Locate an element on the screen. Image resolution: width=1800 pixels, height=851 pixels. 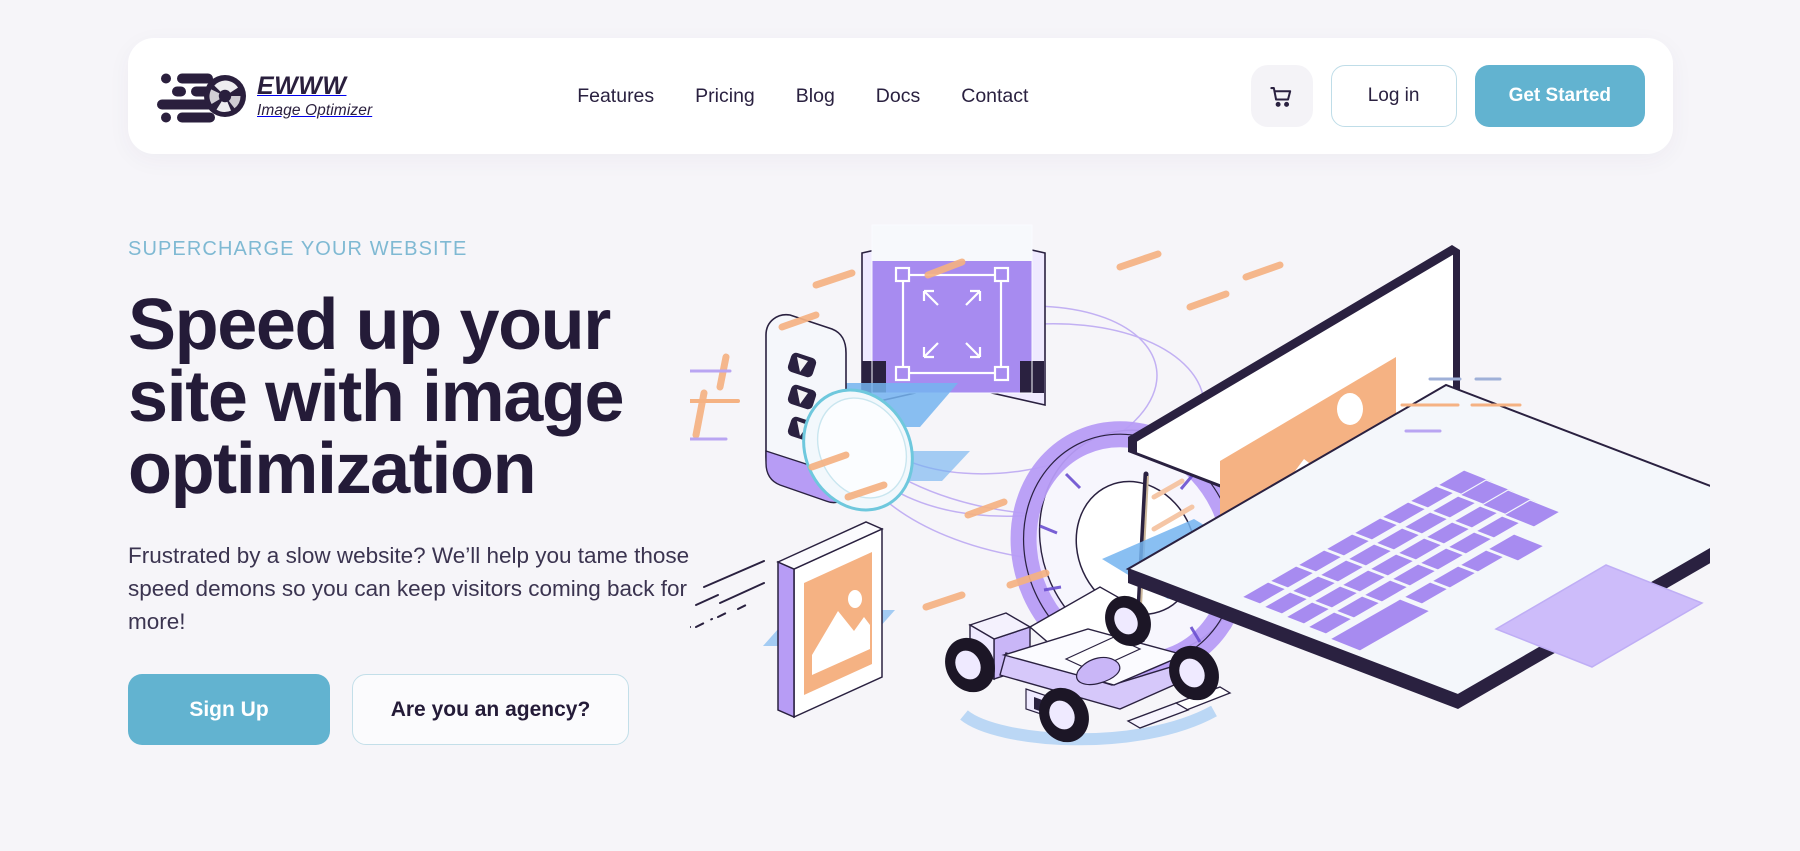
motion-dashes-icon is located at coordinates (727, 594).